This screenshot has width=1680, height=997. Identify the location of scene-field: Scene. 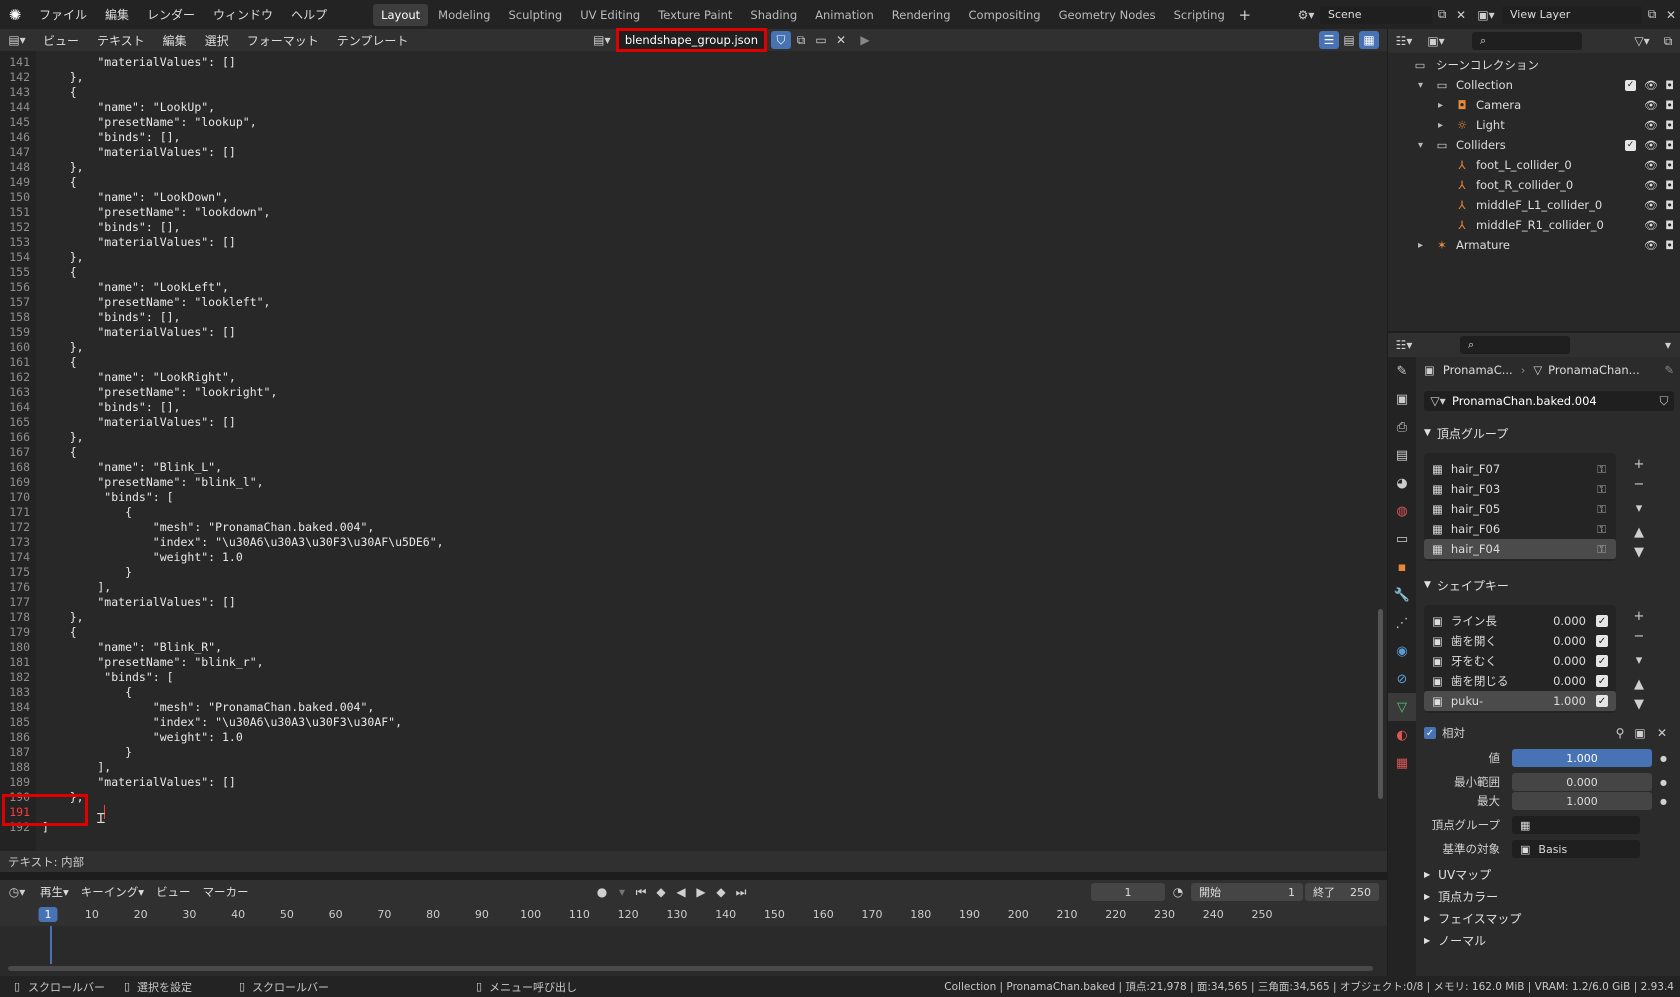
(1376, 14).